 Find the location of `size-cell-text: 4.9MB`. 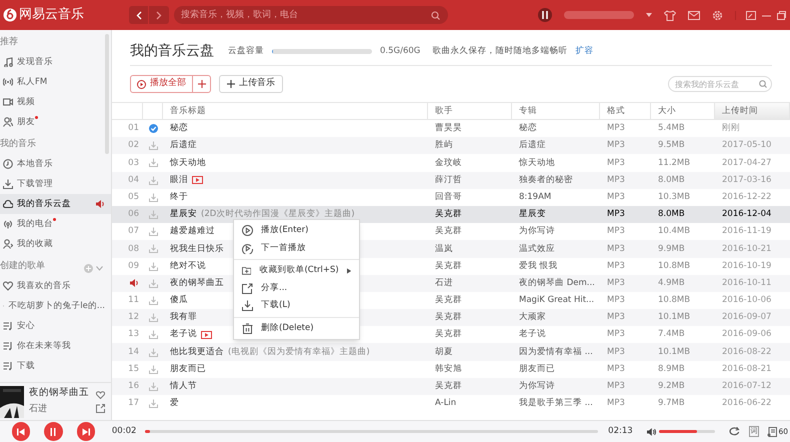

size-cell-text: 4.9MB is located at coordinates (671, 283).